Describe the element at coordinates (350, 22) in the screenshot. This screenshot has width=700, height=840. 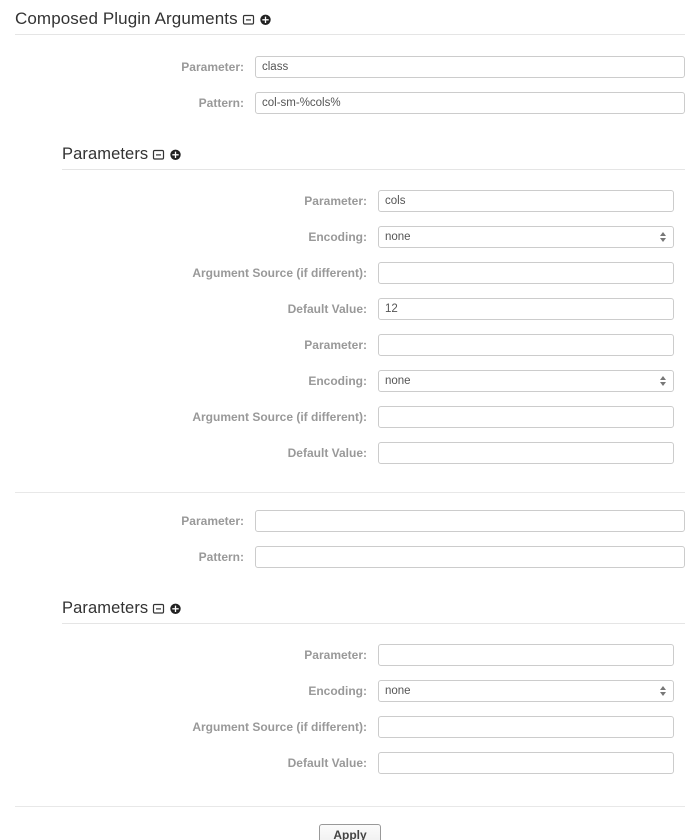
I see `section-header-composed-plugin-arguments: Composed Plugin Arguments` at that location.